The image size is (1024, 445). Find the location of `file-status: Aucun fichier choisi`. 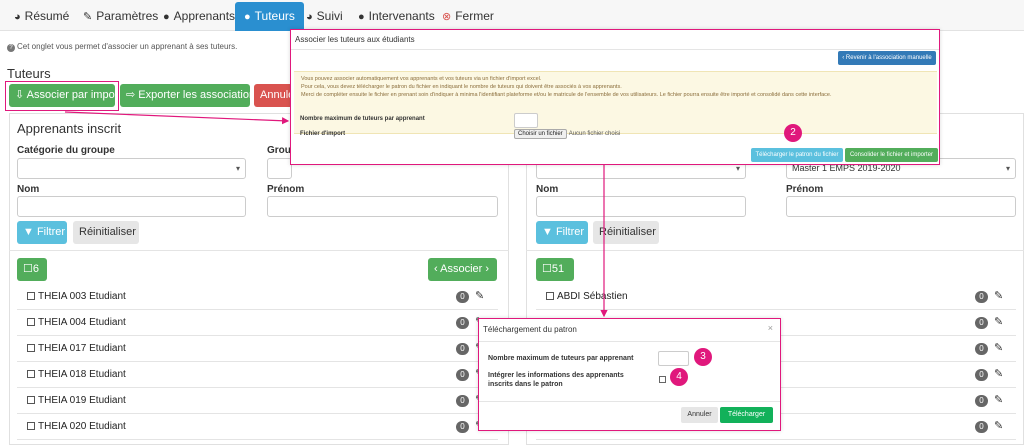

file-status: Aucun fichier choisi is located at coordinates (594, 134).